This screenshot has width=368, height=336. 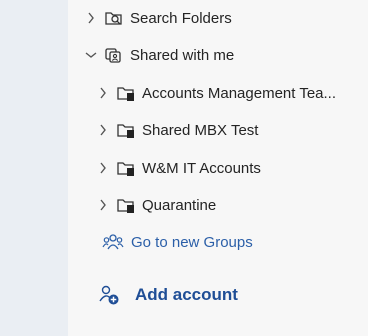 I want to click on chevron-down-icon, so click(x=91, y=55).